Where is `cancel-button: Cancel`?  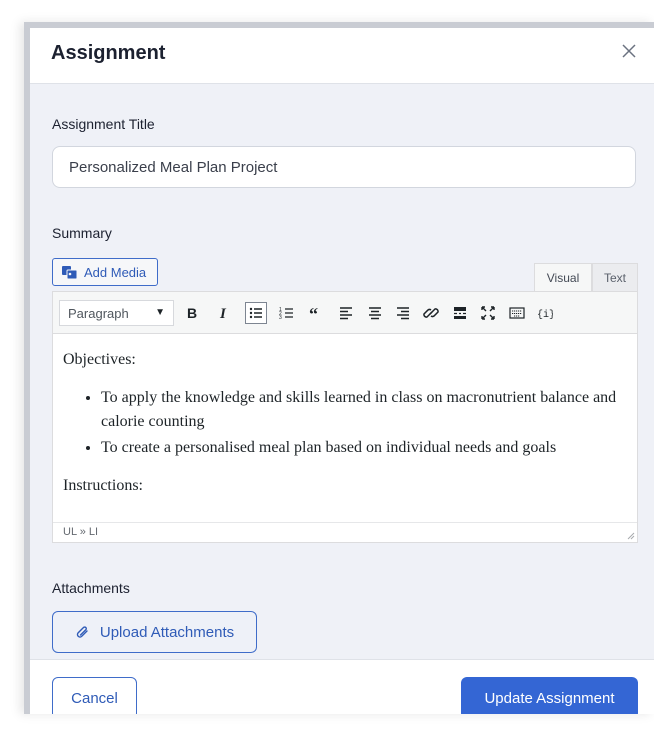
cancel-button: Cancel is located at coordinates (94, 695).